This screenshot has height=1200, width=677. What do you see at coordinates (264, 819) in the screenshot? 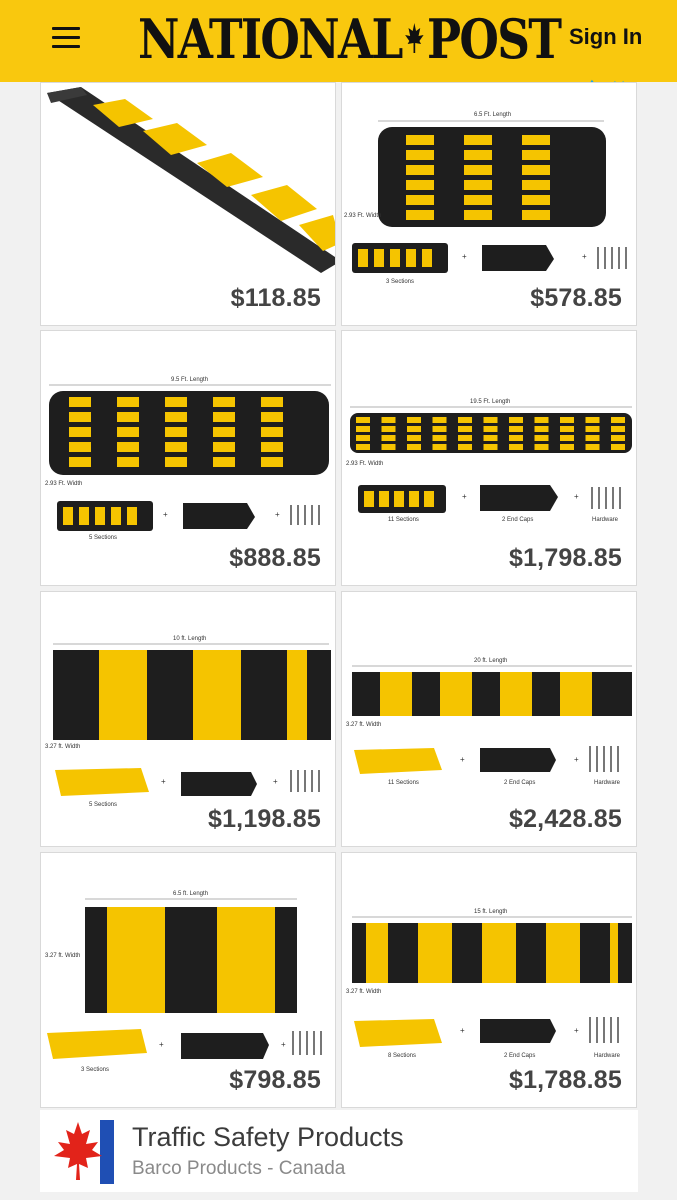
I see `product-price: $1,198.85` at bounding box center [264, 819].